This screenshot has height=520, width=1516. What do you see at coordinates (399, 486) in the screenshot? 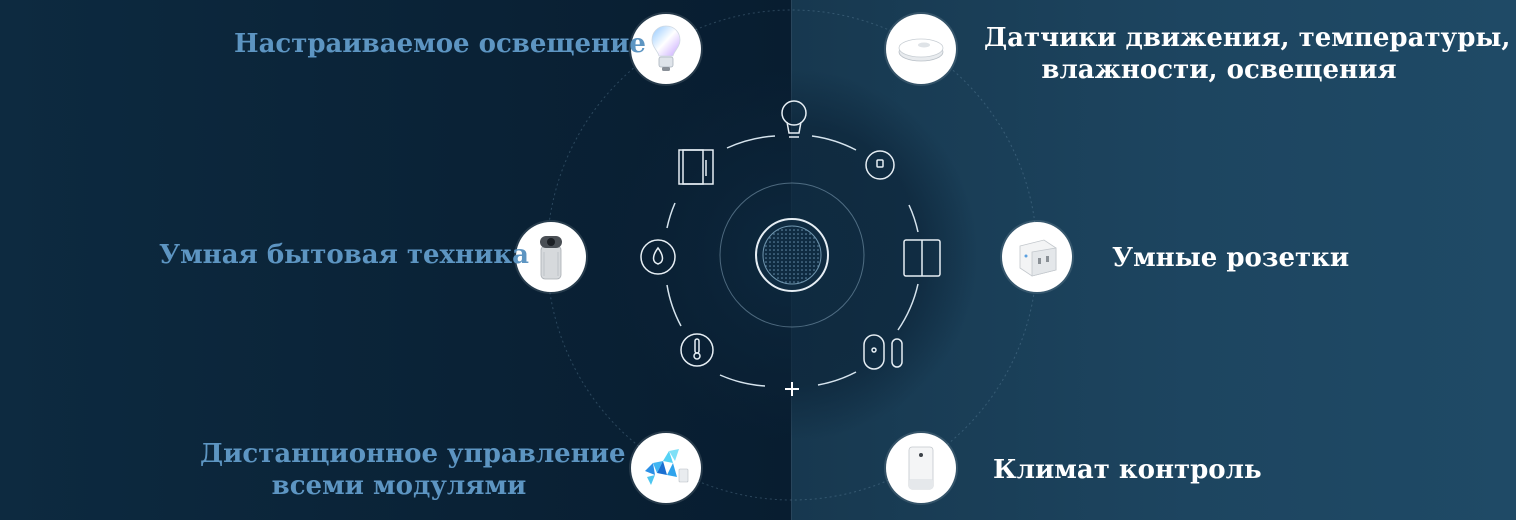
I see `feature-remote-line2: всеми модулями` at bounding box center [399, 486].